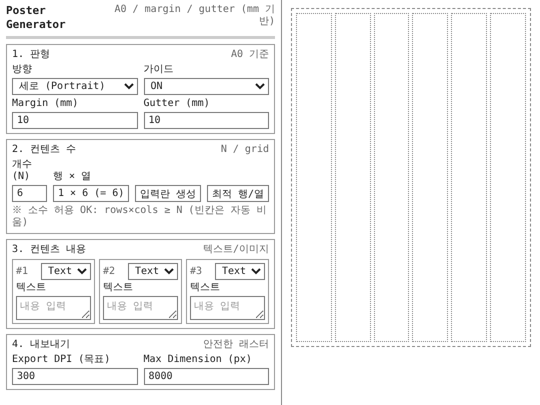  What do you see at coordinates (22, 171) in the screenshot?
I see `field-label: 개수 (N)` at bounding box center [22, 171].